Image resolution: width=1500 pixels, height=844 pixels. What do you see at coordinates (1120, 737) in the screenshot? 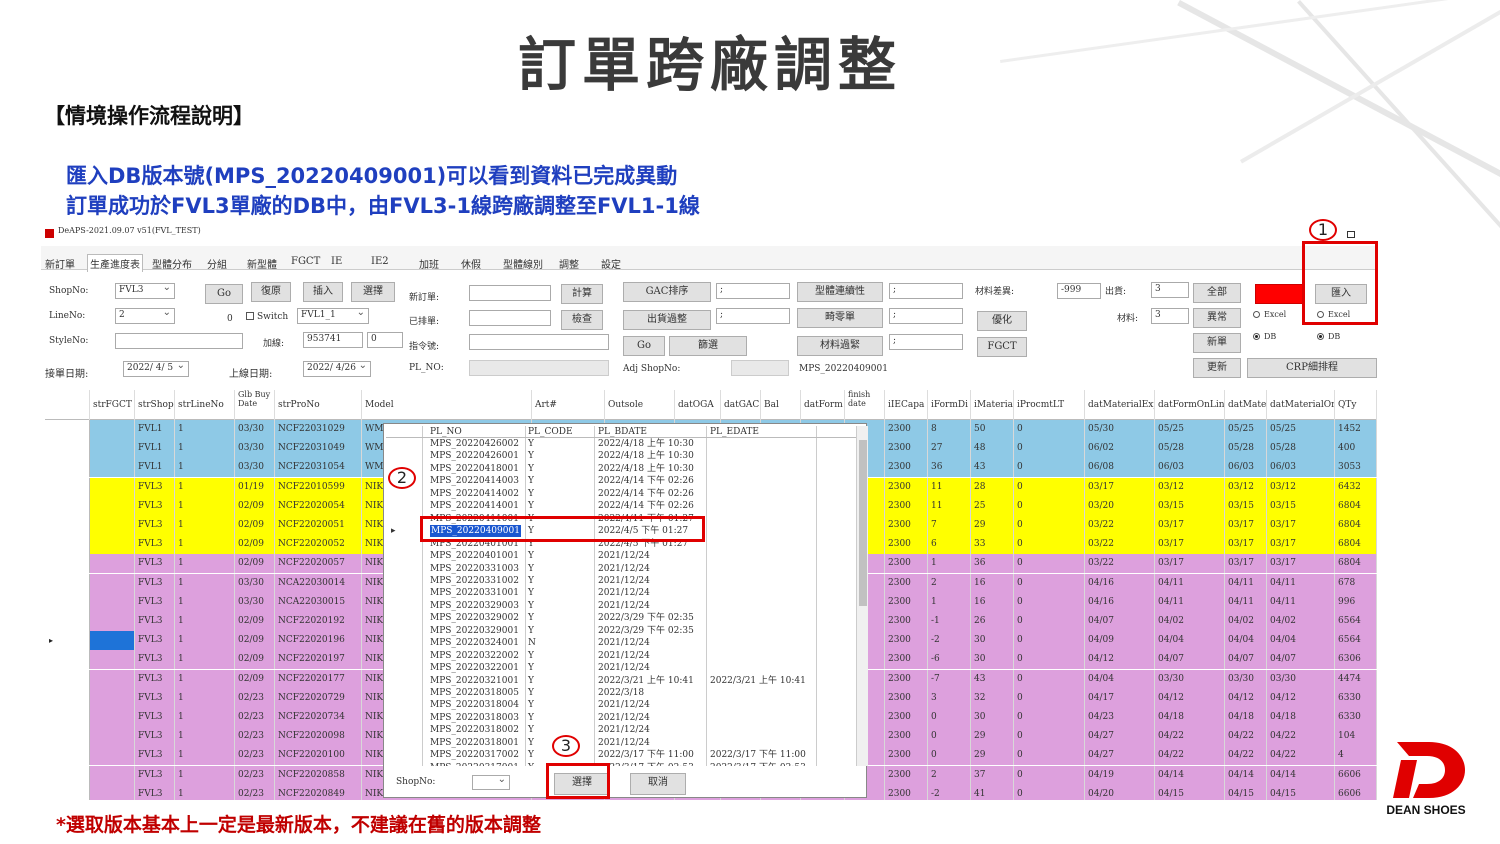
I see `table-cell: 04/27` at bounding box center [1120, 737].